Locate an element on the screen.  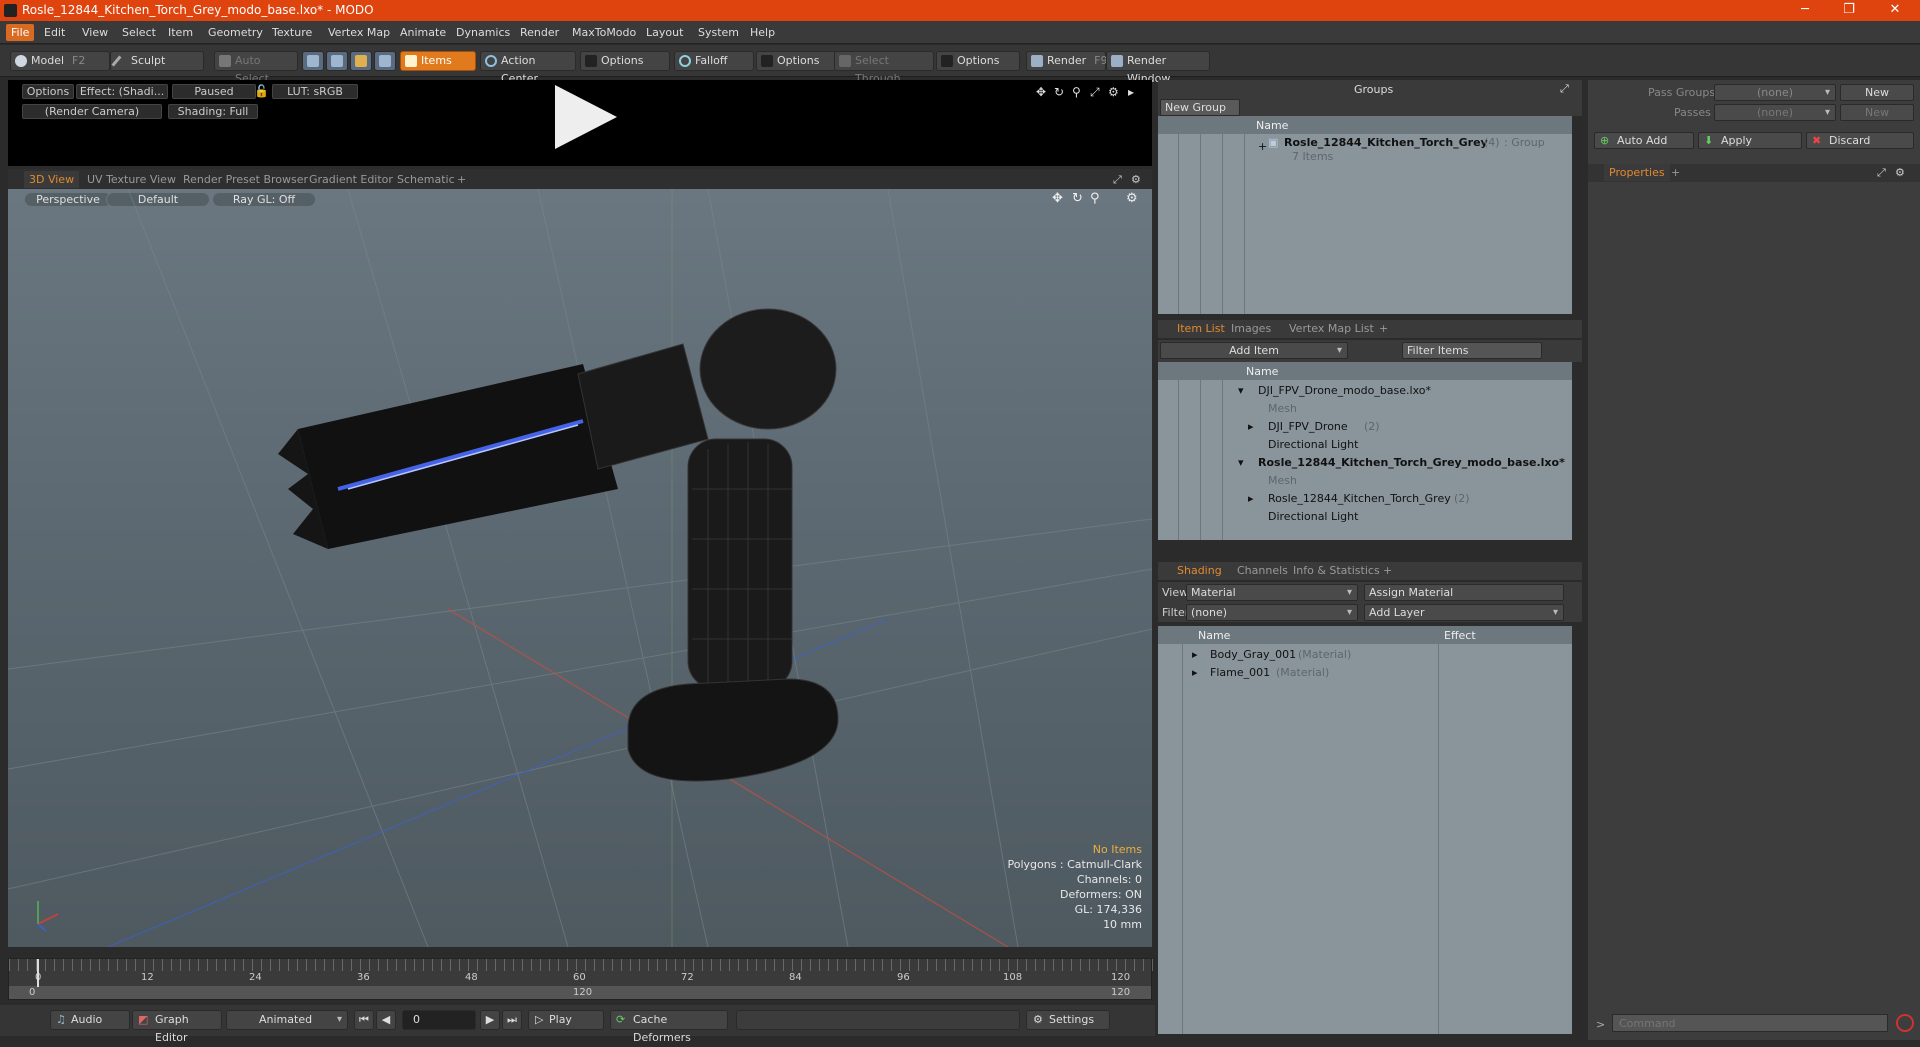
menu-system: System is located at coordinates (718, 32).